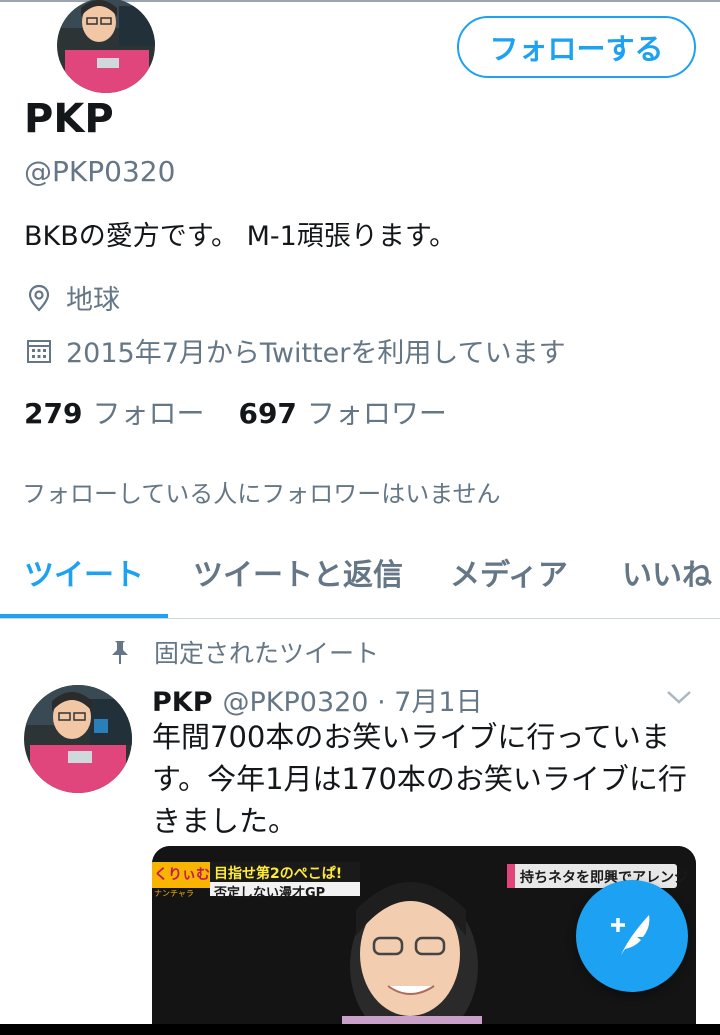 The height and width of the screenshot is (1035, 720). What do you see at coordinates (267, 413) in the screenshot?
I see `followers-count: 697` at bounding box center [267, 413].